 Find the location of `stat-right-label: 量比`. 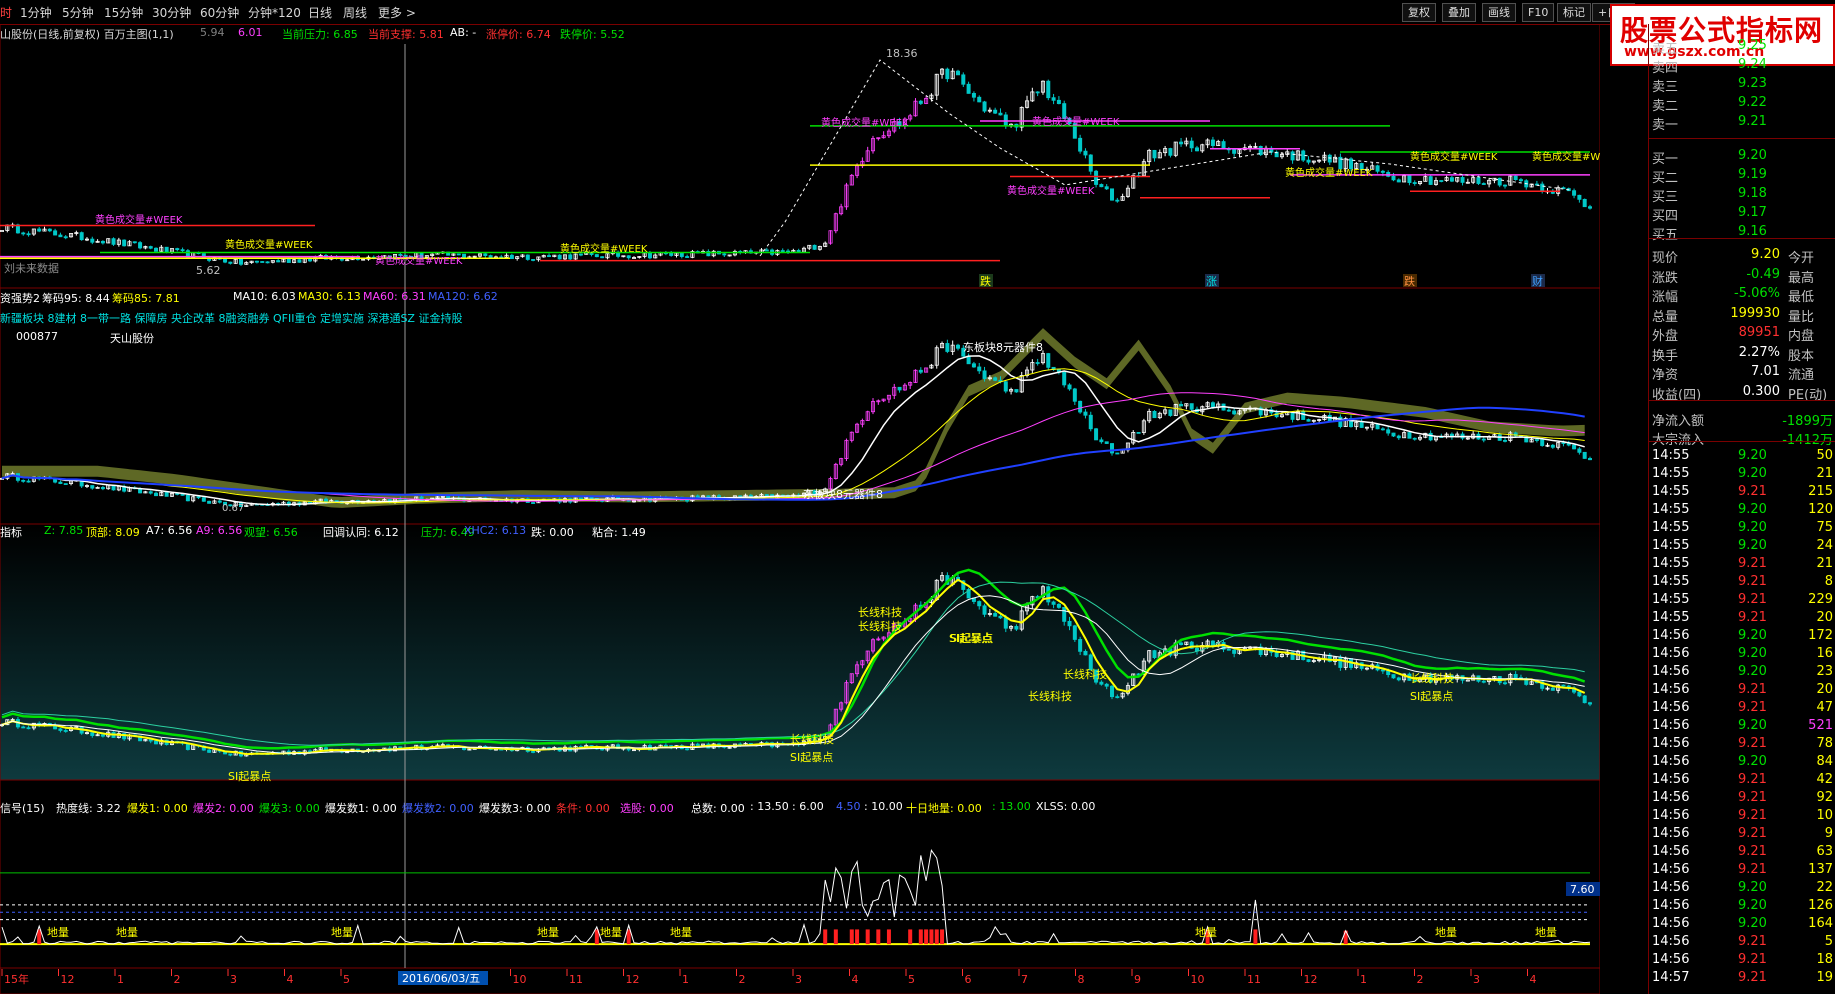

stat-right-label: 量比 is located at coordinates (1801, 317).